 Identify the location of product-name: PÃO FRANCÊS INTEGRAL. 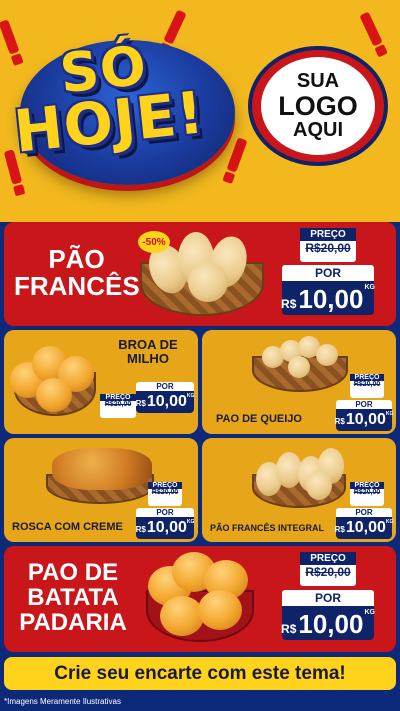
(267, 528).